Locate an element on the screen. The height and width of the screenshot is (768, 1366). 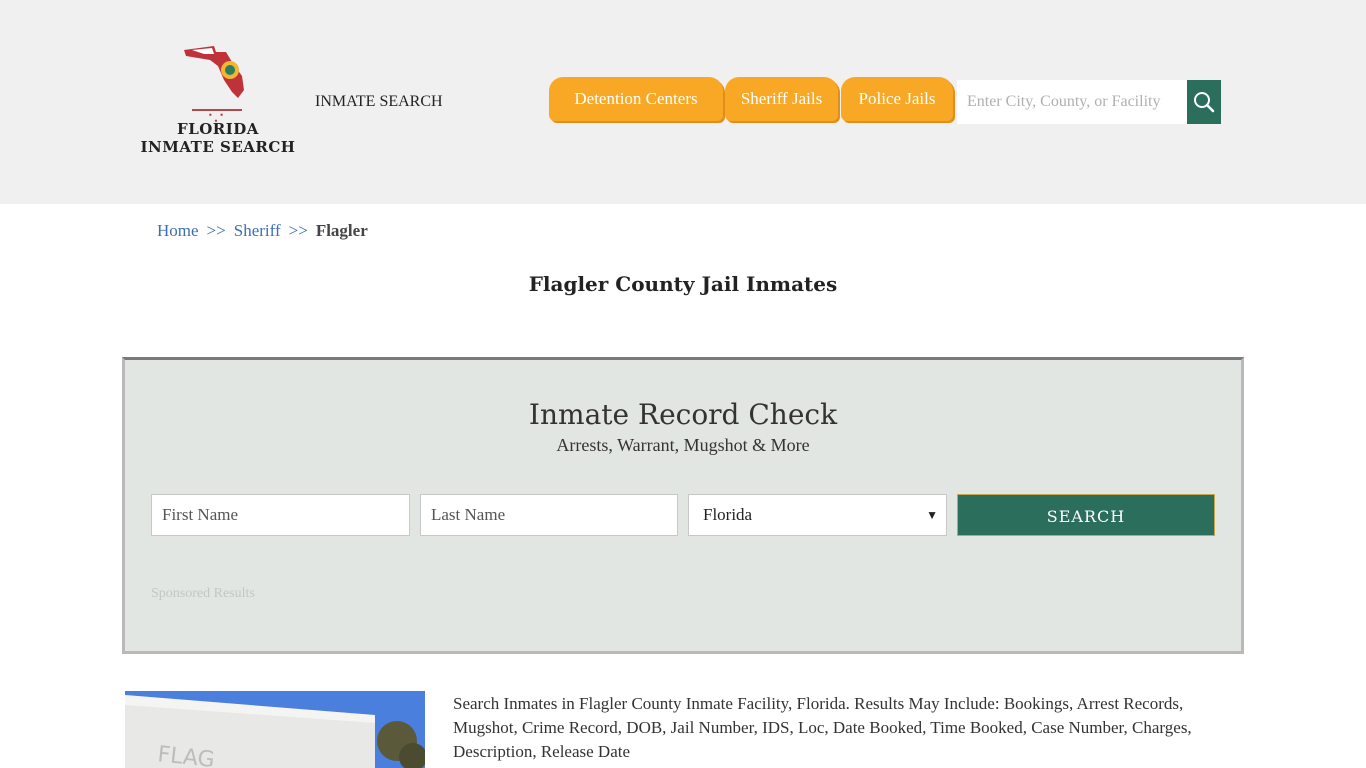
facility-search-input is located at coordinates (1072, 102).